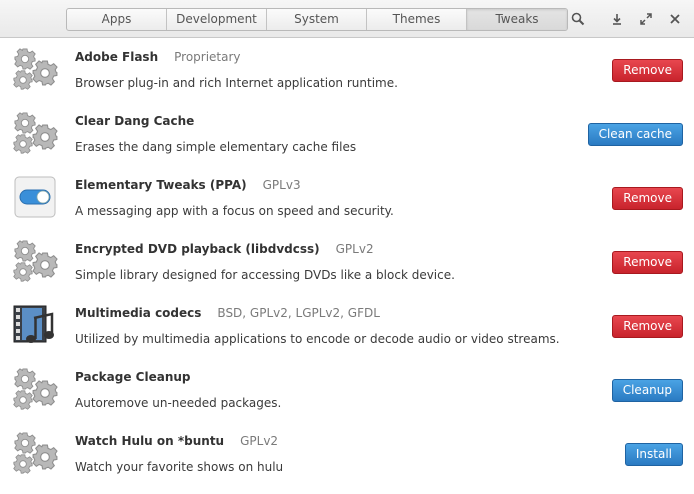 The height and width of the screenshot is (494, 694). Describe the element at coordinates (517, 19) in the screenshot. I see `tab-tweaks: Tweaks` at that location.